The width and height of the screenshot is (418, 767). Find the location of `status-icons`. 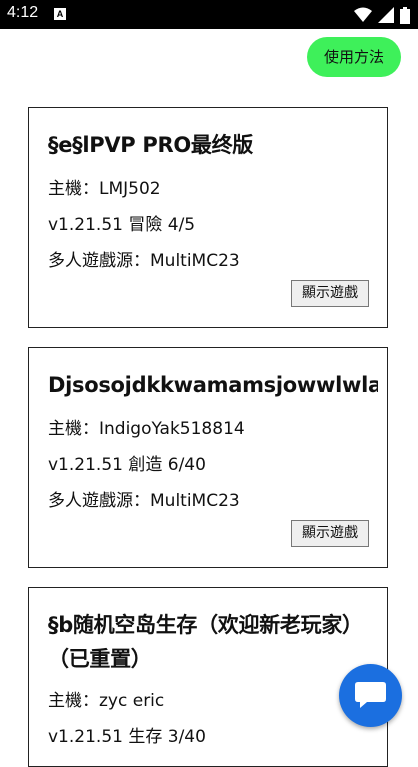

status-icons is located at coordinates (382, 15).